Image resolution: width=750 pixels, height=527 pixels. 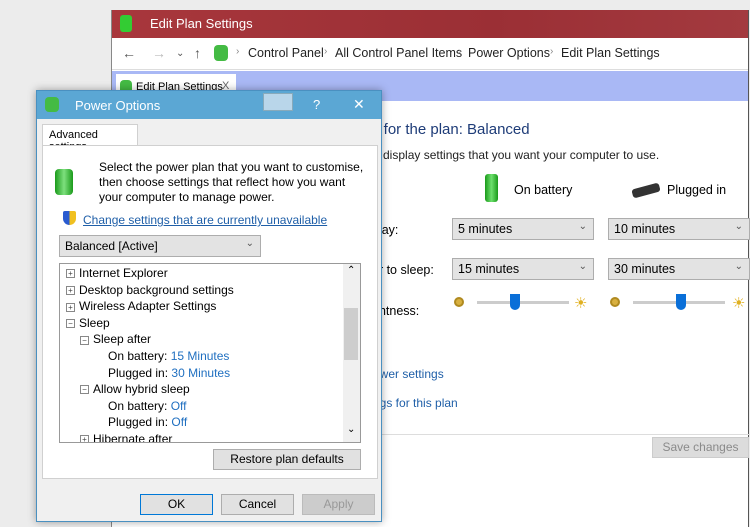 I want to click on tree-item-label: Allow hybrid sleep, so click(x=141, y=389).